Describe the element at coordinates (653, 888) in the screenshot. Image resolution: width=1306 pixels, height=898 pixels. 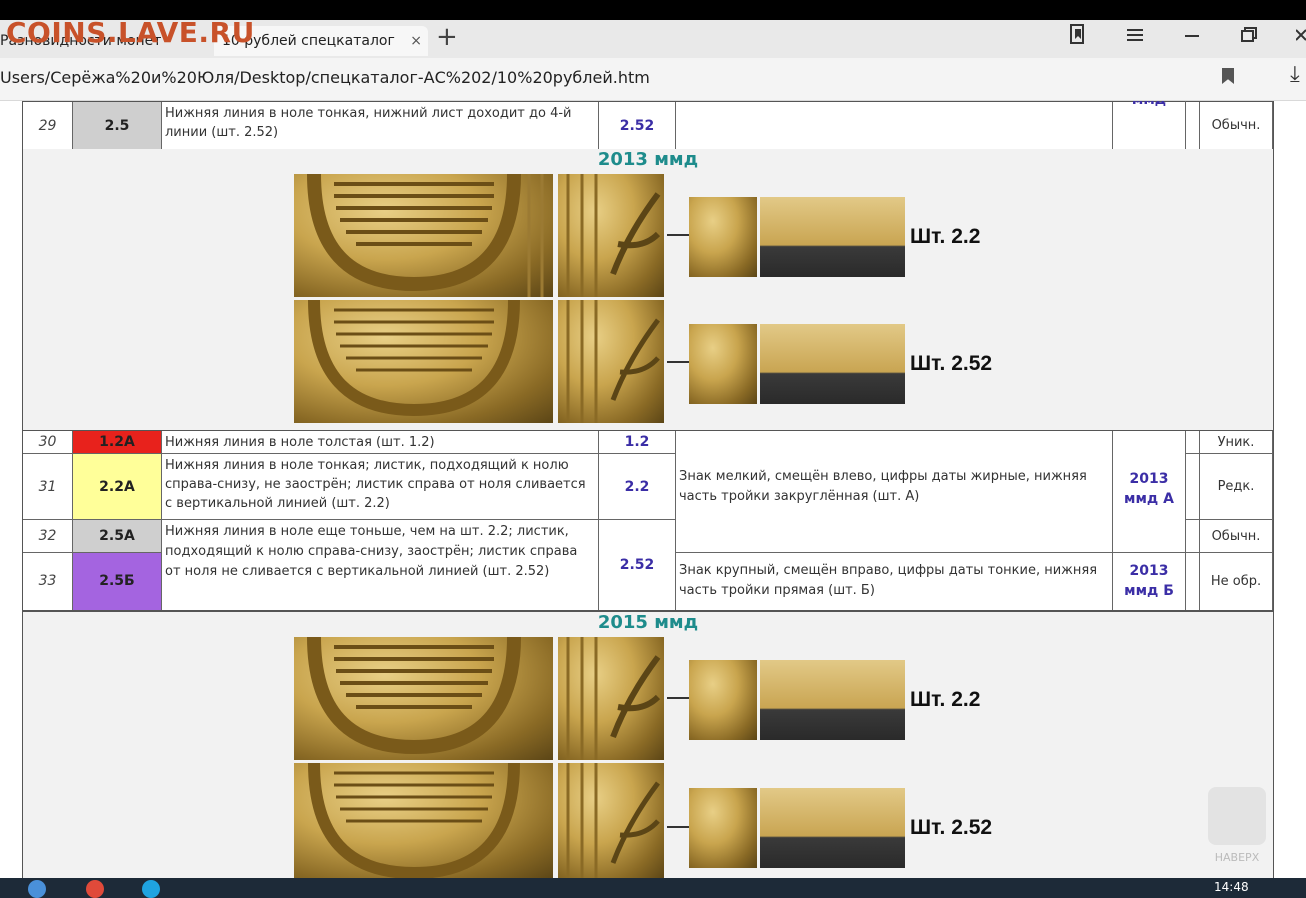
I see `taskbar: 14:48` at that location.